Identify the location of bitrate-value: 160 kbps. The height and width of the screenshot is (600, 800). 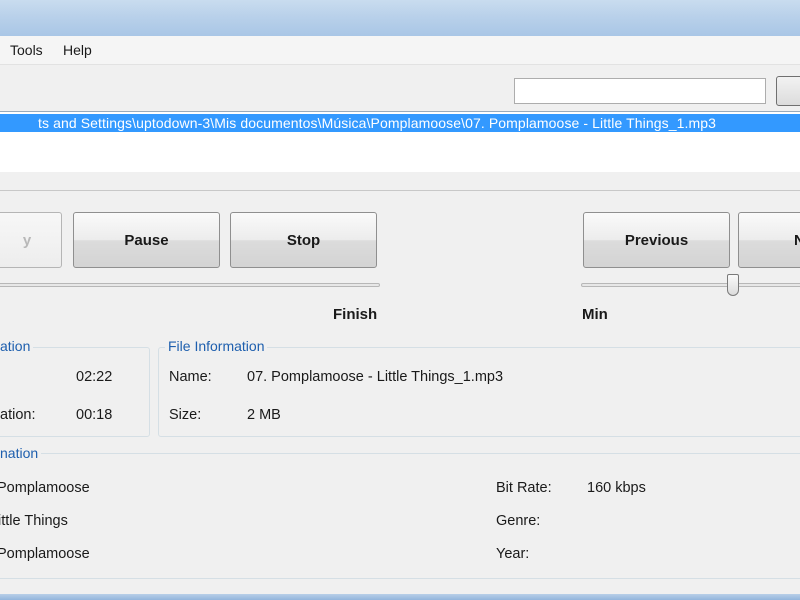
(616, 488).